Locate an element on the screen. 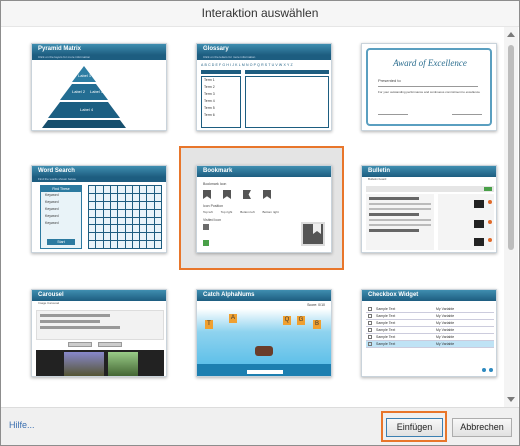 This screenshot has height=446, width=520. scroll-thumb is located at coordinates (511, 147).